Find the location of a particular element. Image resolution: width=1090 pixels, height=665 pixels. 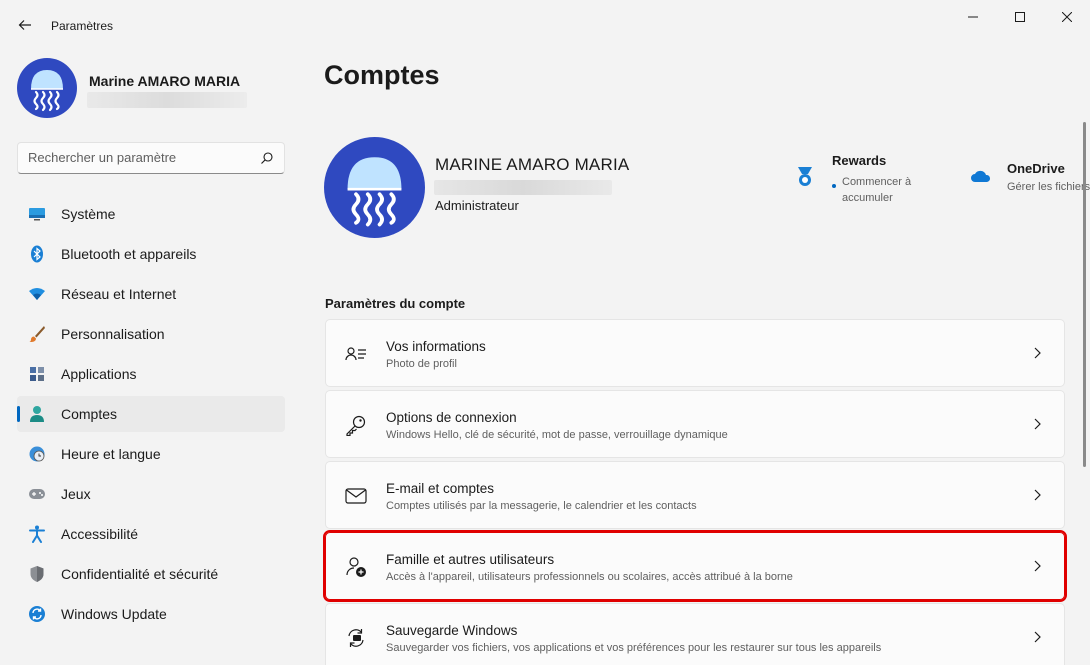

onedrive-subtitle: Gérer les fichiers is located at coordinates (1048, 187).